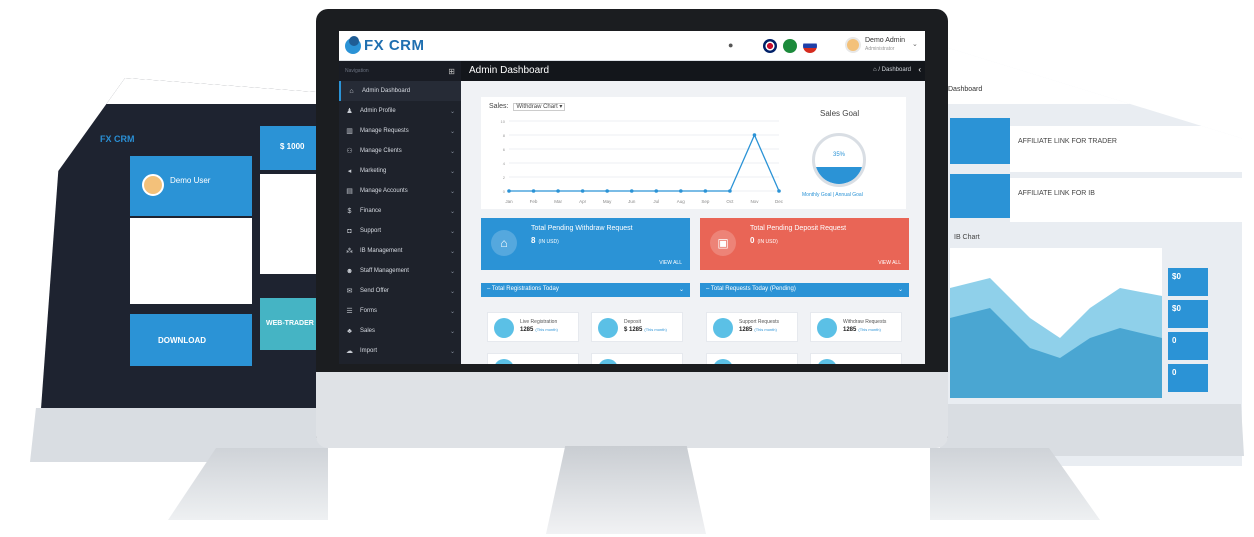 The height and width of the screenshot is (537, 1254). What do you see at coordinates (381, 151) in the screenshot?
I see `sidebar-item-label: Manage Clients` at bounding box center [381, 151].